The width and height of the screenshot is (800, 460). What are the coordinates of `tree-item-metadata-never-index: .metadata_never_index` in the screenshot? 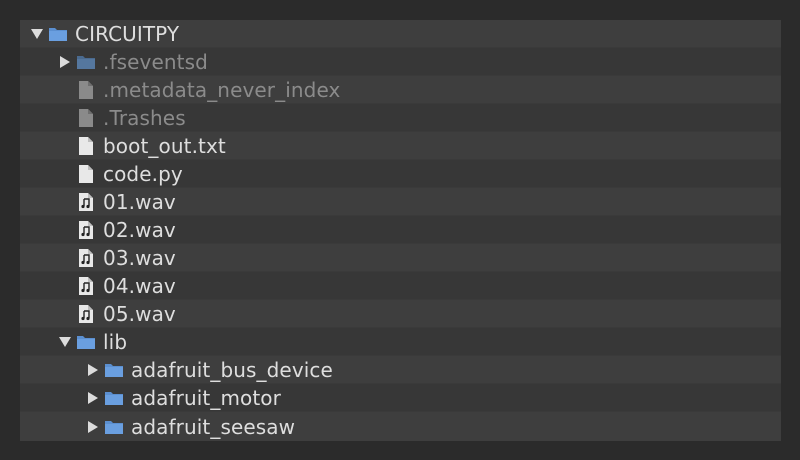 It's located at (400, 90).